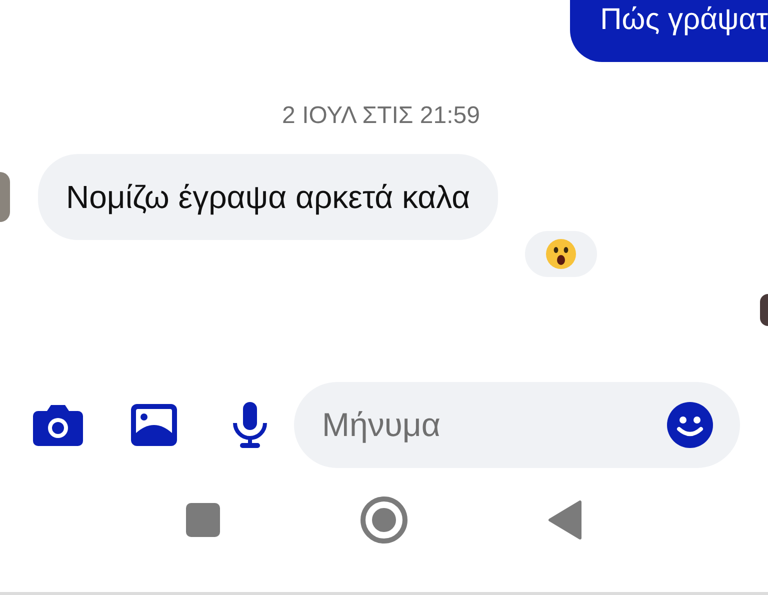 The image size is (768, 595). What do you see at coordinates (690, 425) in the screenshot?
I see `emoji-icon` at bounding box center [690, 425].